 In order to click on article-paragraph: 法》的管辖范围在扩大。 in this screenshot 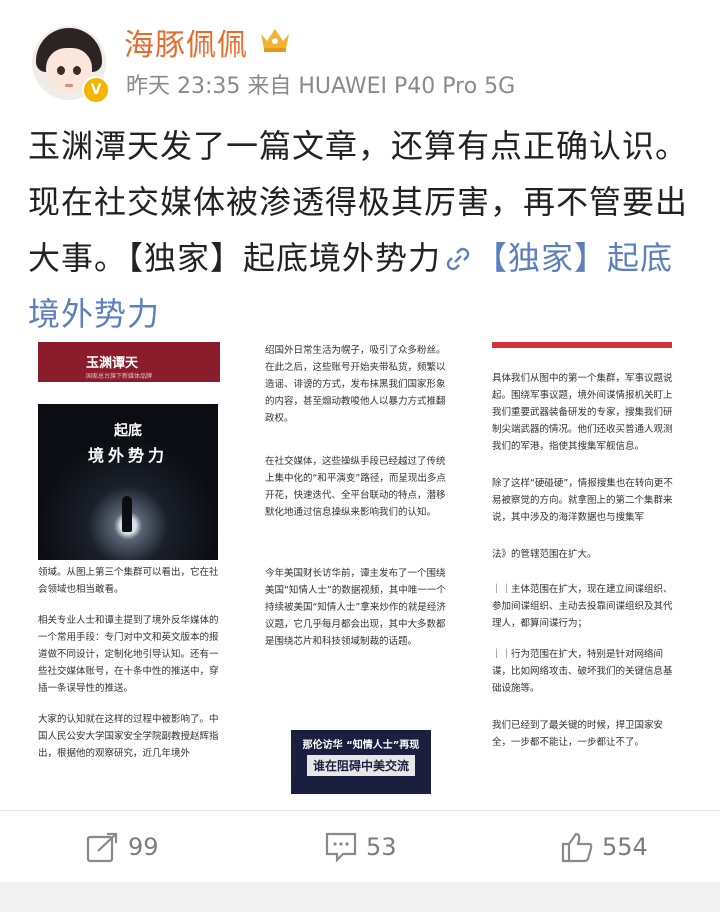, I will do `click(544, 554)`.